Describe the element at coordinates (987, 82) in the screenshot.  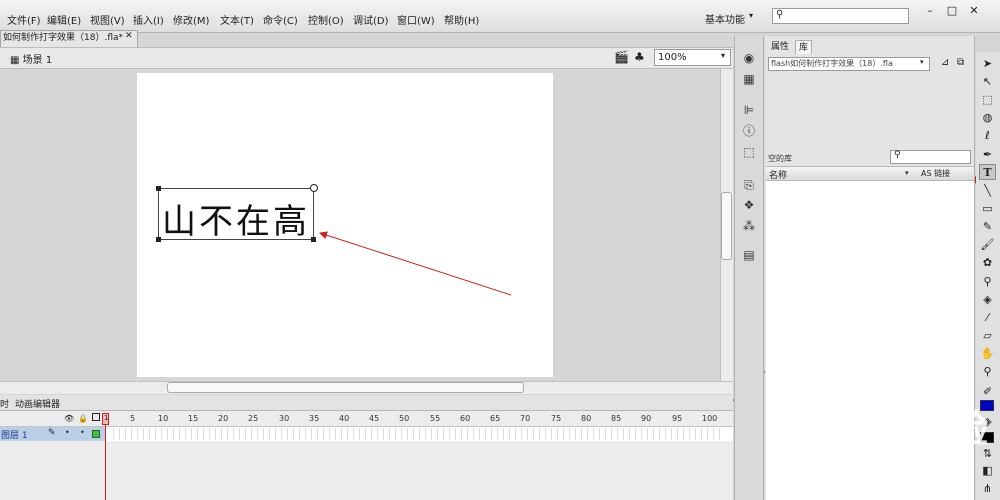
I see `subselection-tool-icon: ↖` at that location.